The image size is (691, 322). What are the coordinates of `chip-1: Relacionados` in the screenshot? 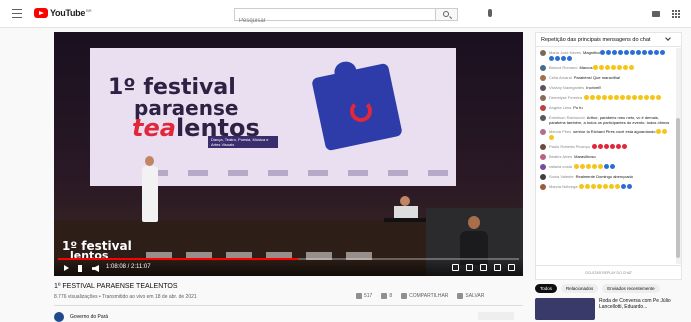 It's located at (580, 288).